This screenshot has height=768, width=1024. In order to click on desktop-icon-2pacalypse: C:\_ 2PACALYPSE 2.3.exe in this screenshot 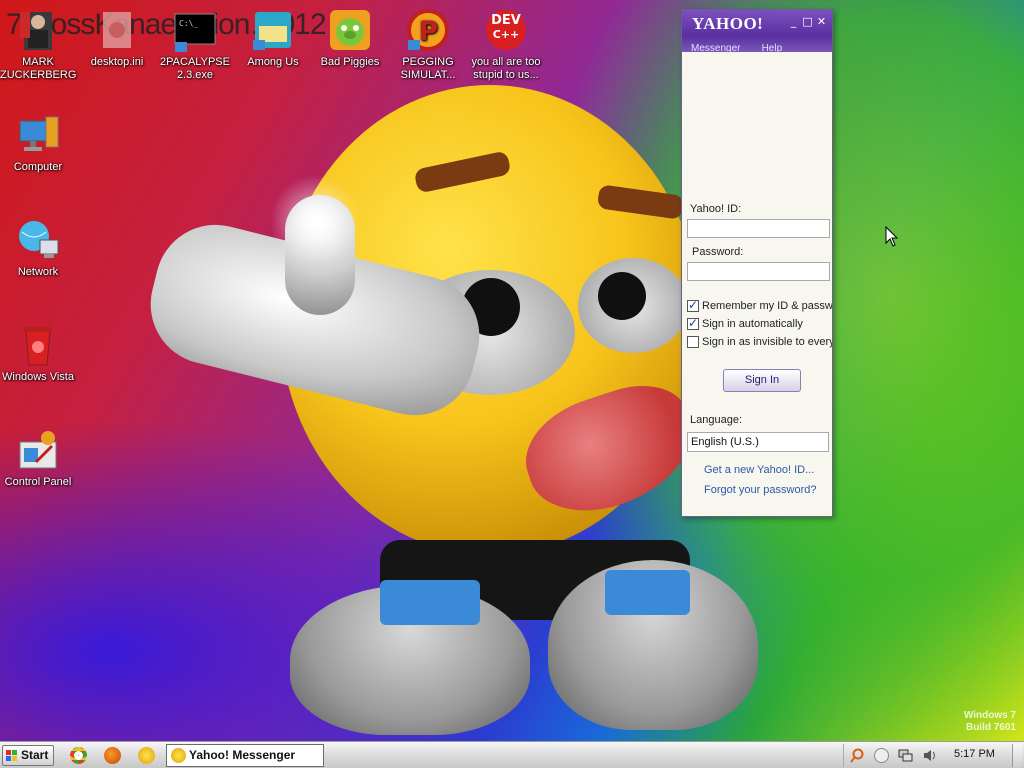, I will do `click(195, 45)`.